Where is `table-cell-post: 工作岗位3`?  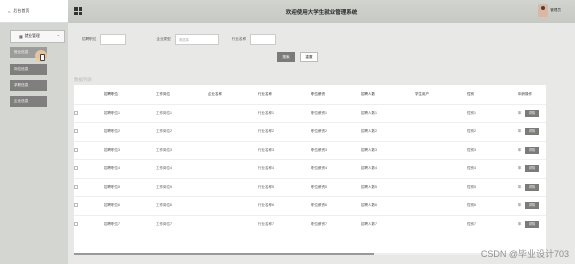
table-cell-post: 工作岗位3 is located at coordinates (182, 150).